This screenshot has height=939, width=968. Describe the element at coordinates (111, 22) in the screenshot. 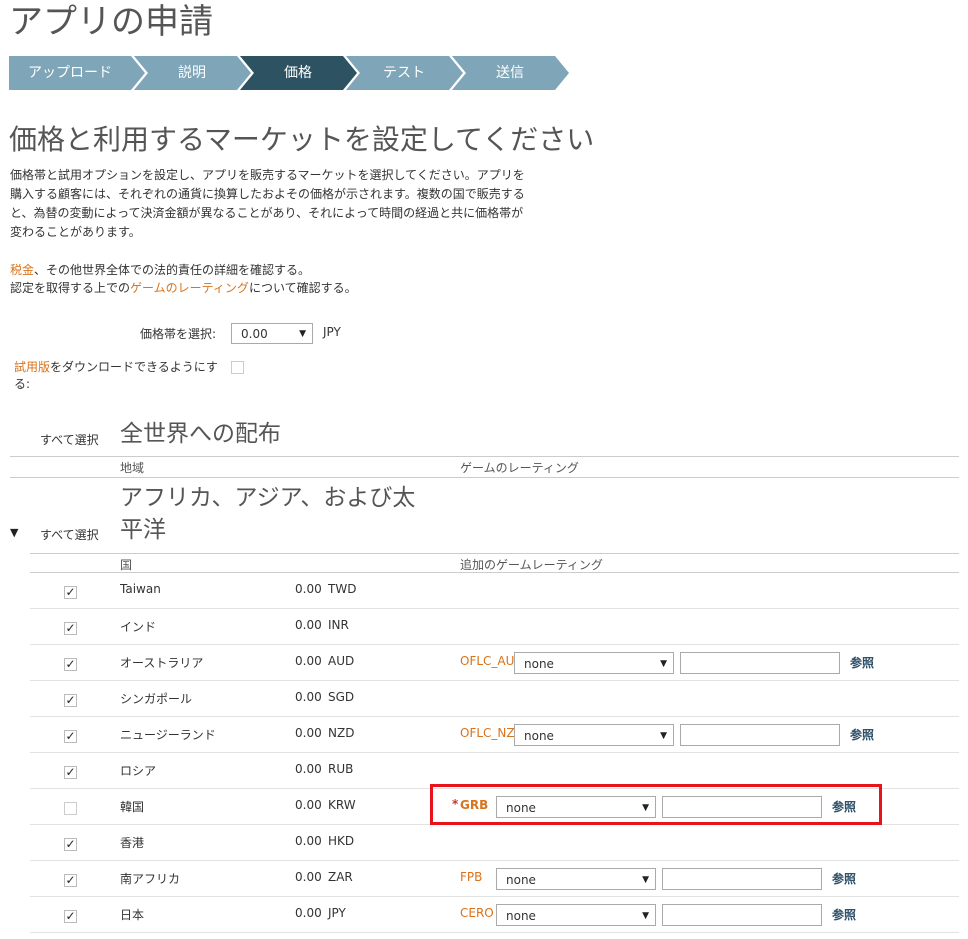

I see `page-title: アプリの申請` at that location.